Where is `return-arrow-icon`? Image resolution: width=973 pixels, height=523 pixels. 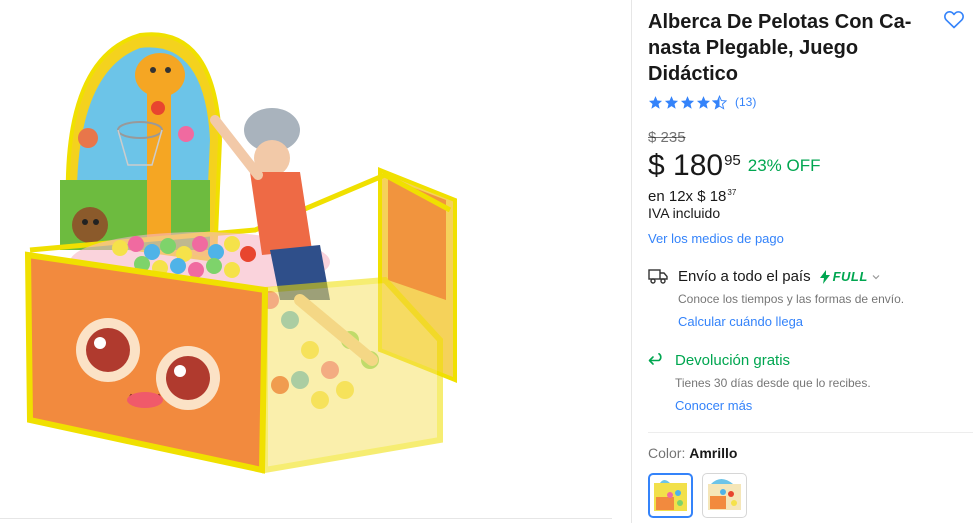
return-arrow-icon is located at coordinates (655, 359).